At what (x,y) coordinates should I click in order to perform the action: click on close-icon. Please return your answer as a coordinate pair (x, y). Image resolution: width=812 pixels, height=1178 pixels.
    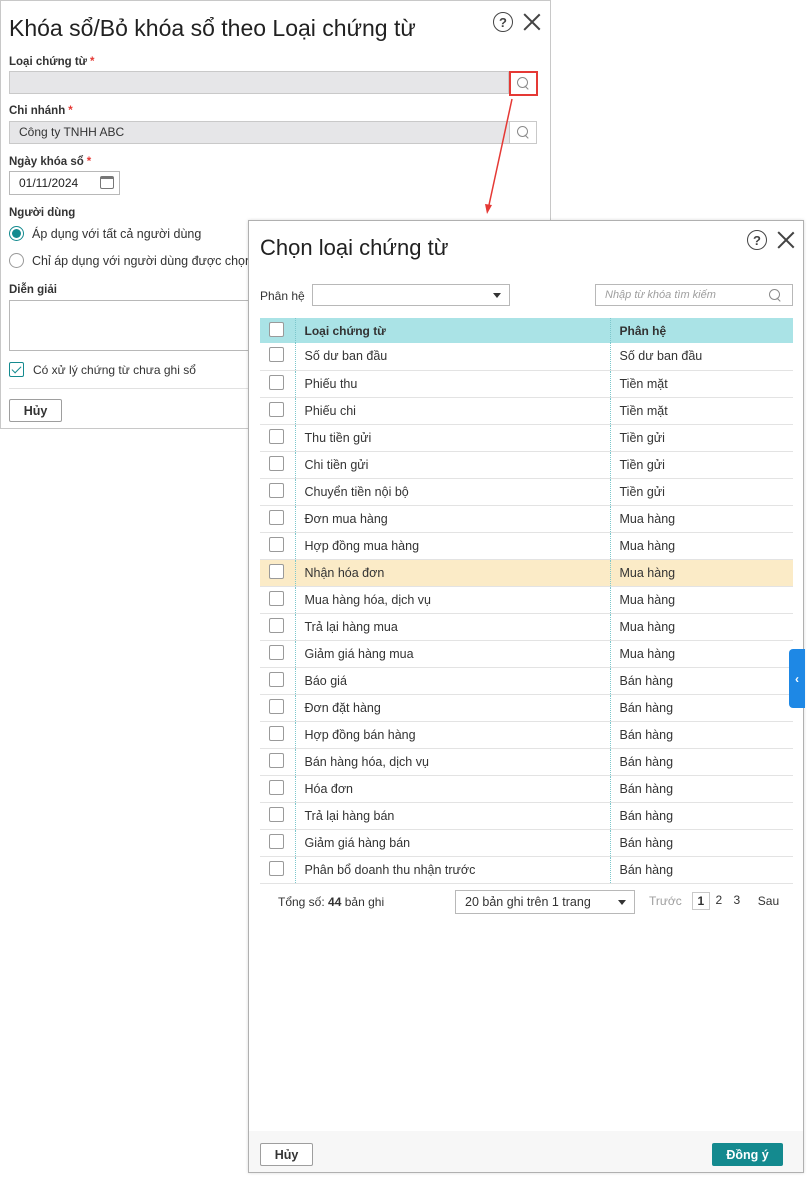
    Looking at the image, I should click on (786, 240).